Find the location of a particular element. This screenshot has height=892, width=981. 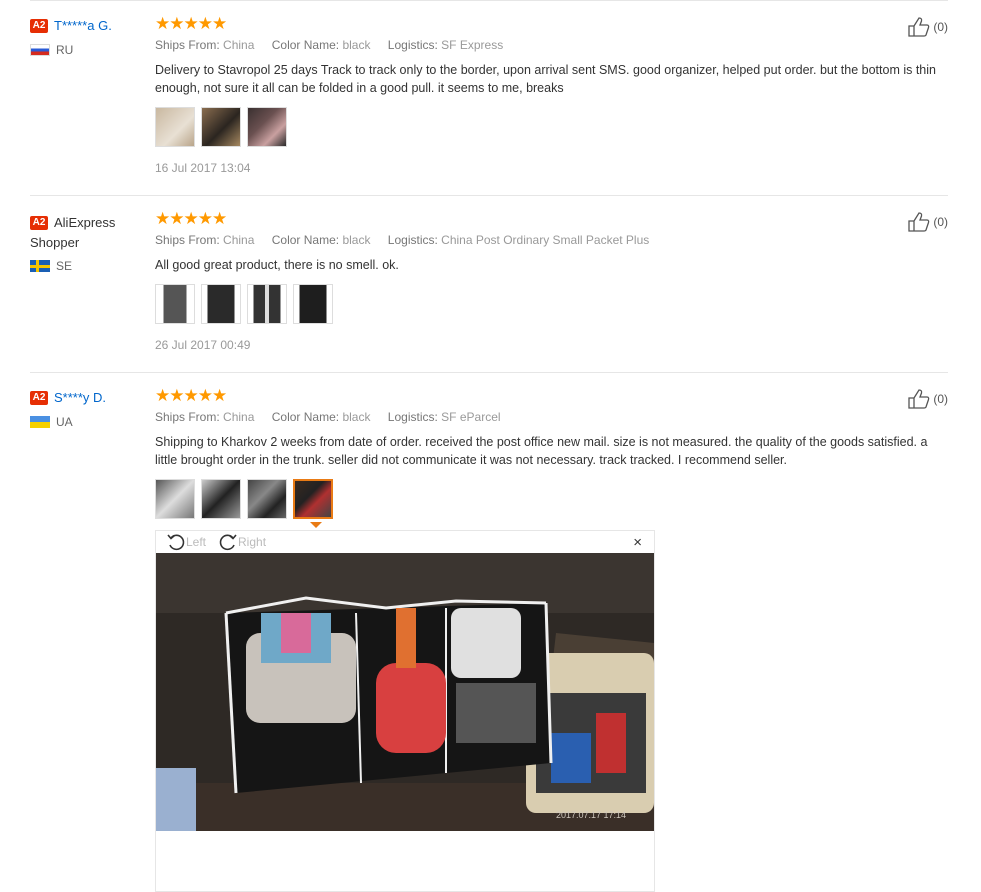

photo-timestamp: 2017.07.17 17:14 is located at coordinates (591, 815).